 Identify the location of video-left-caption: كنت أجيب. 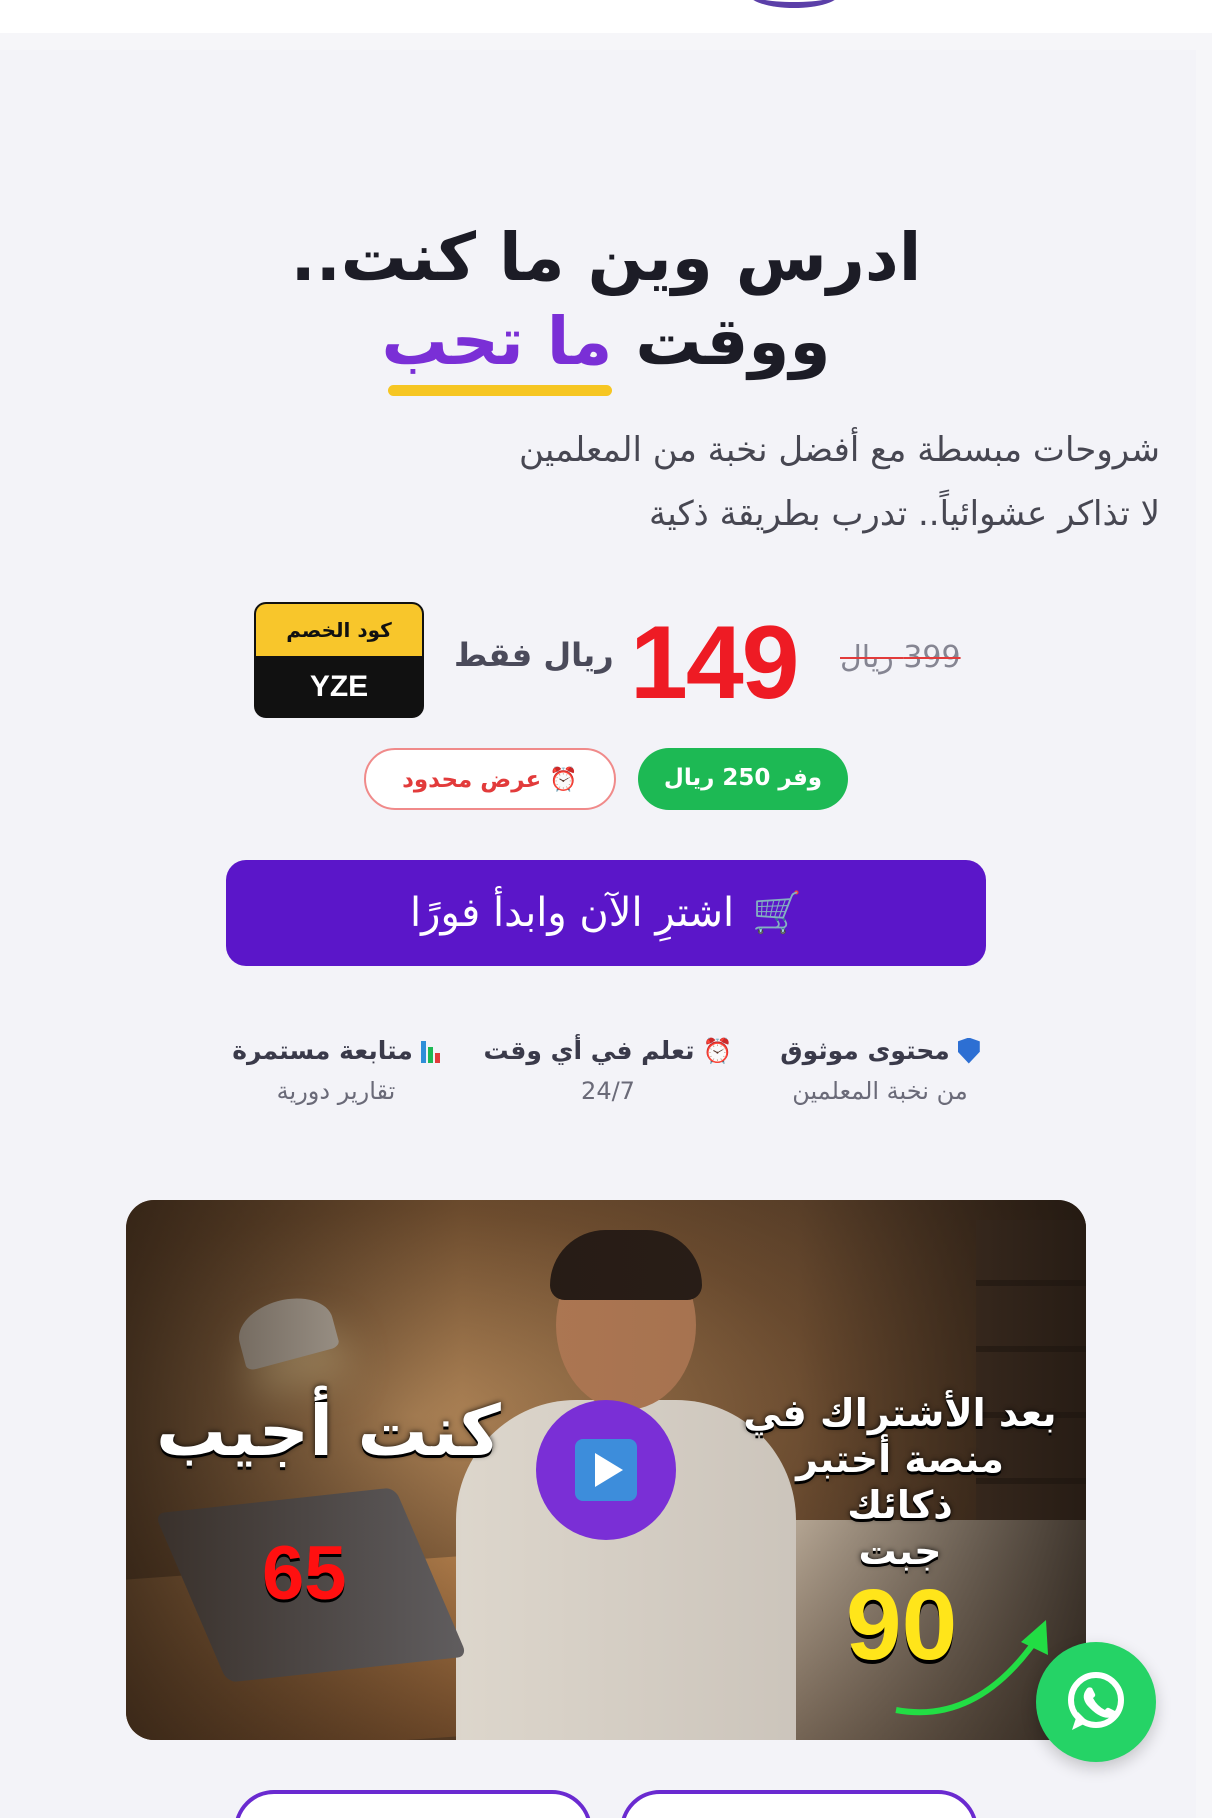
(328, 1431).